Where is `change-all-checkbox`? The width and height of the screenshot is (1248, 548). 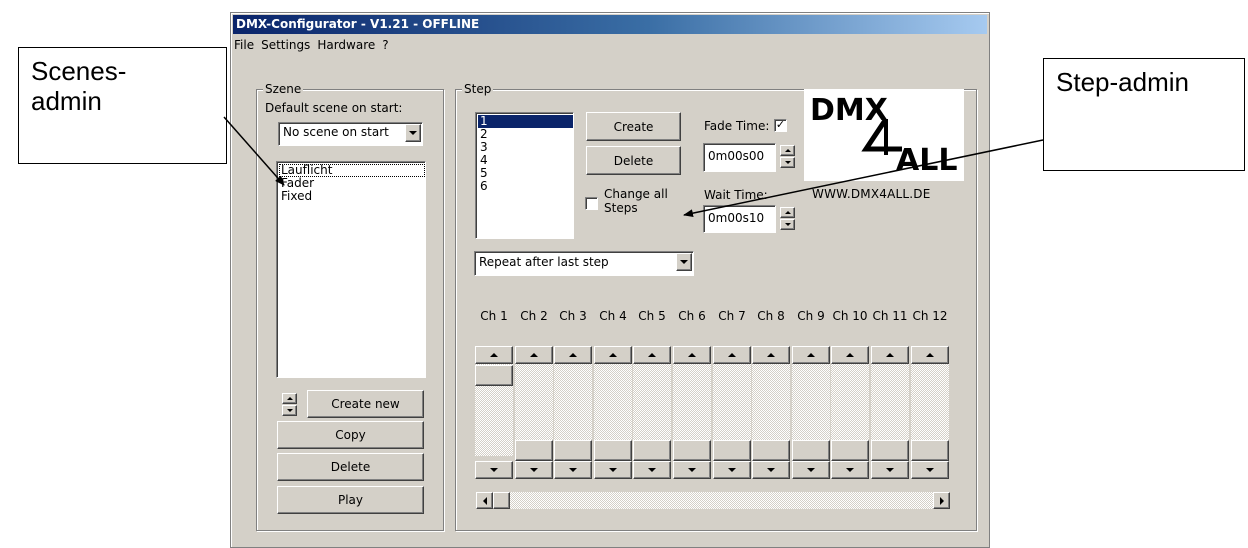
change-all-checkbox is located at coordinates (591, 203).